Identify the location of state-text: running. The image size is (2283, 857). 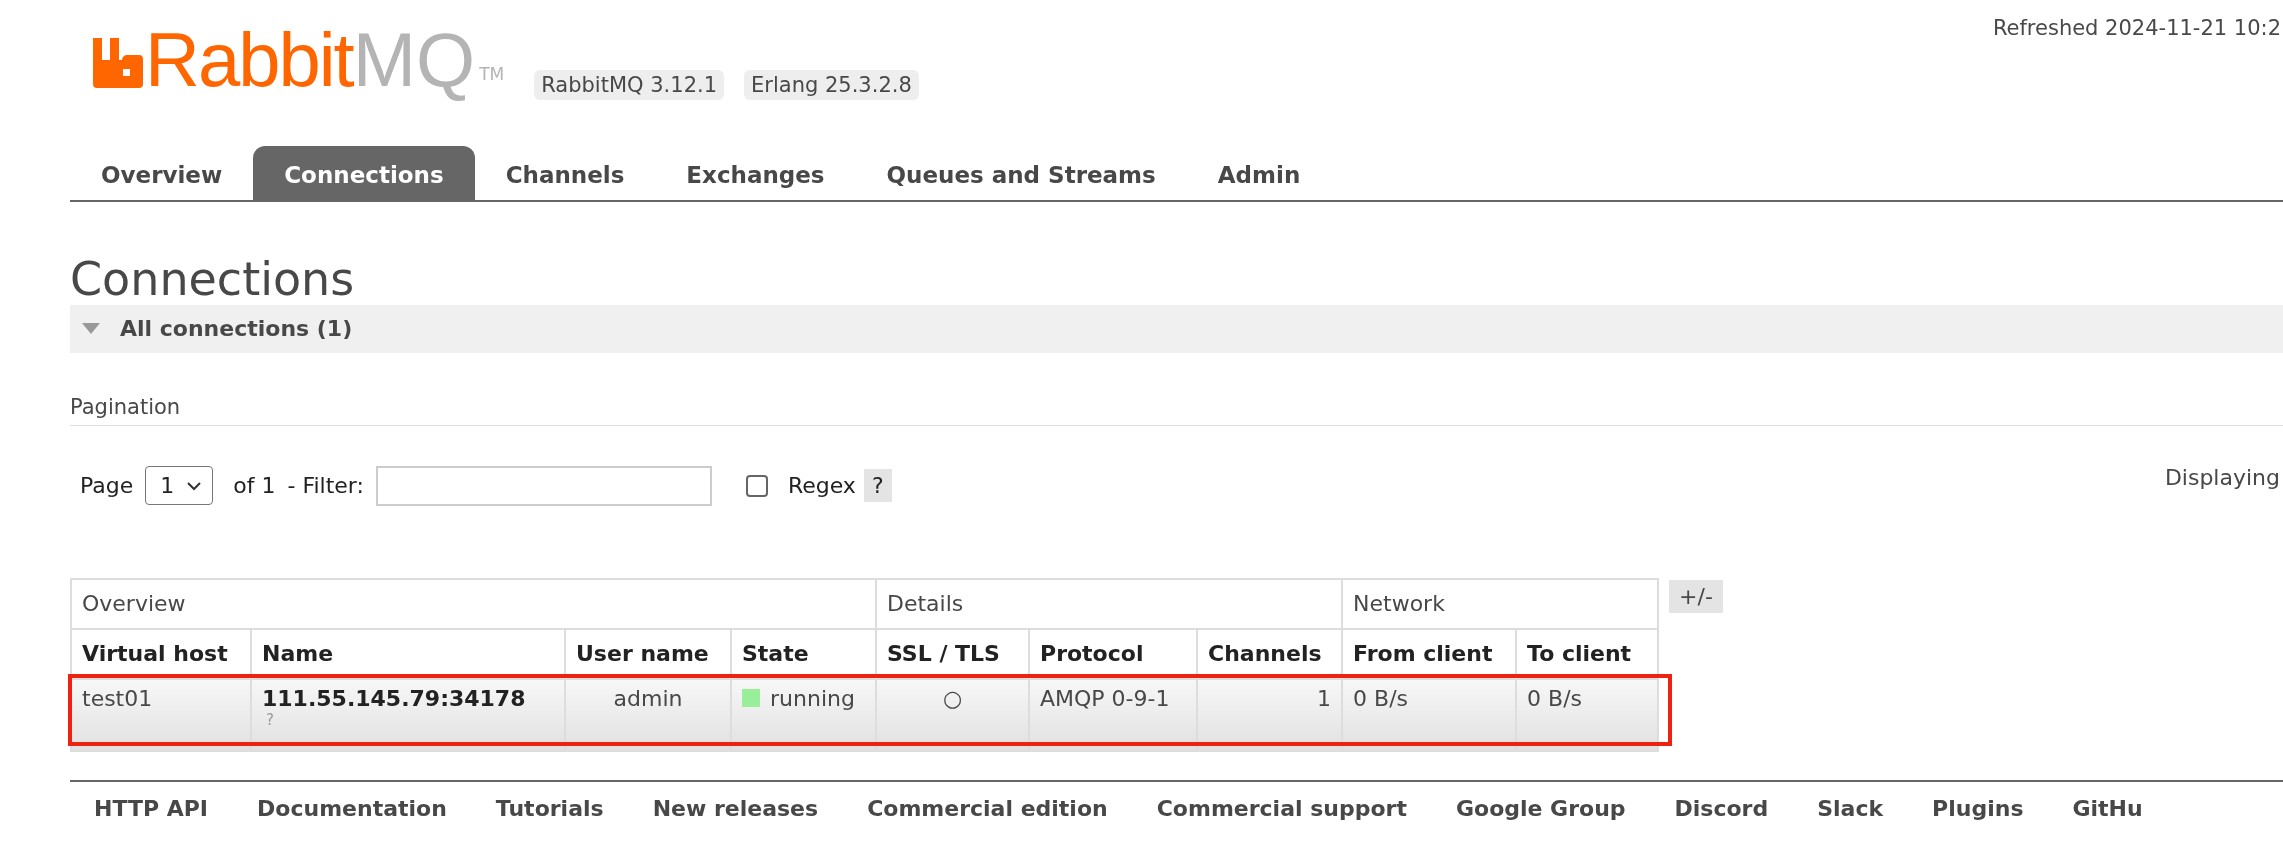
(812, 698).